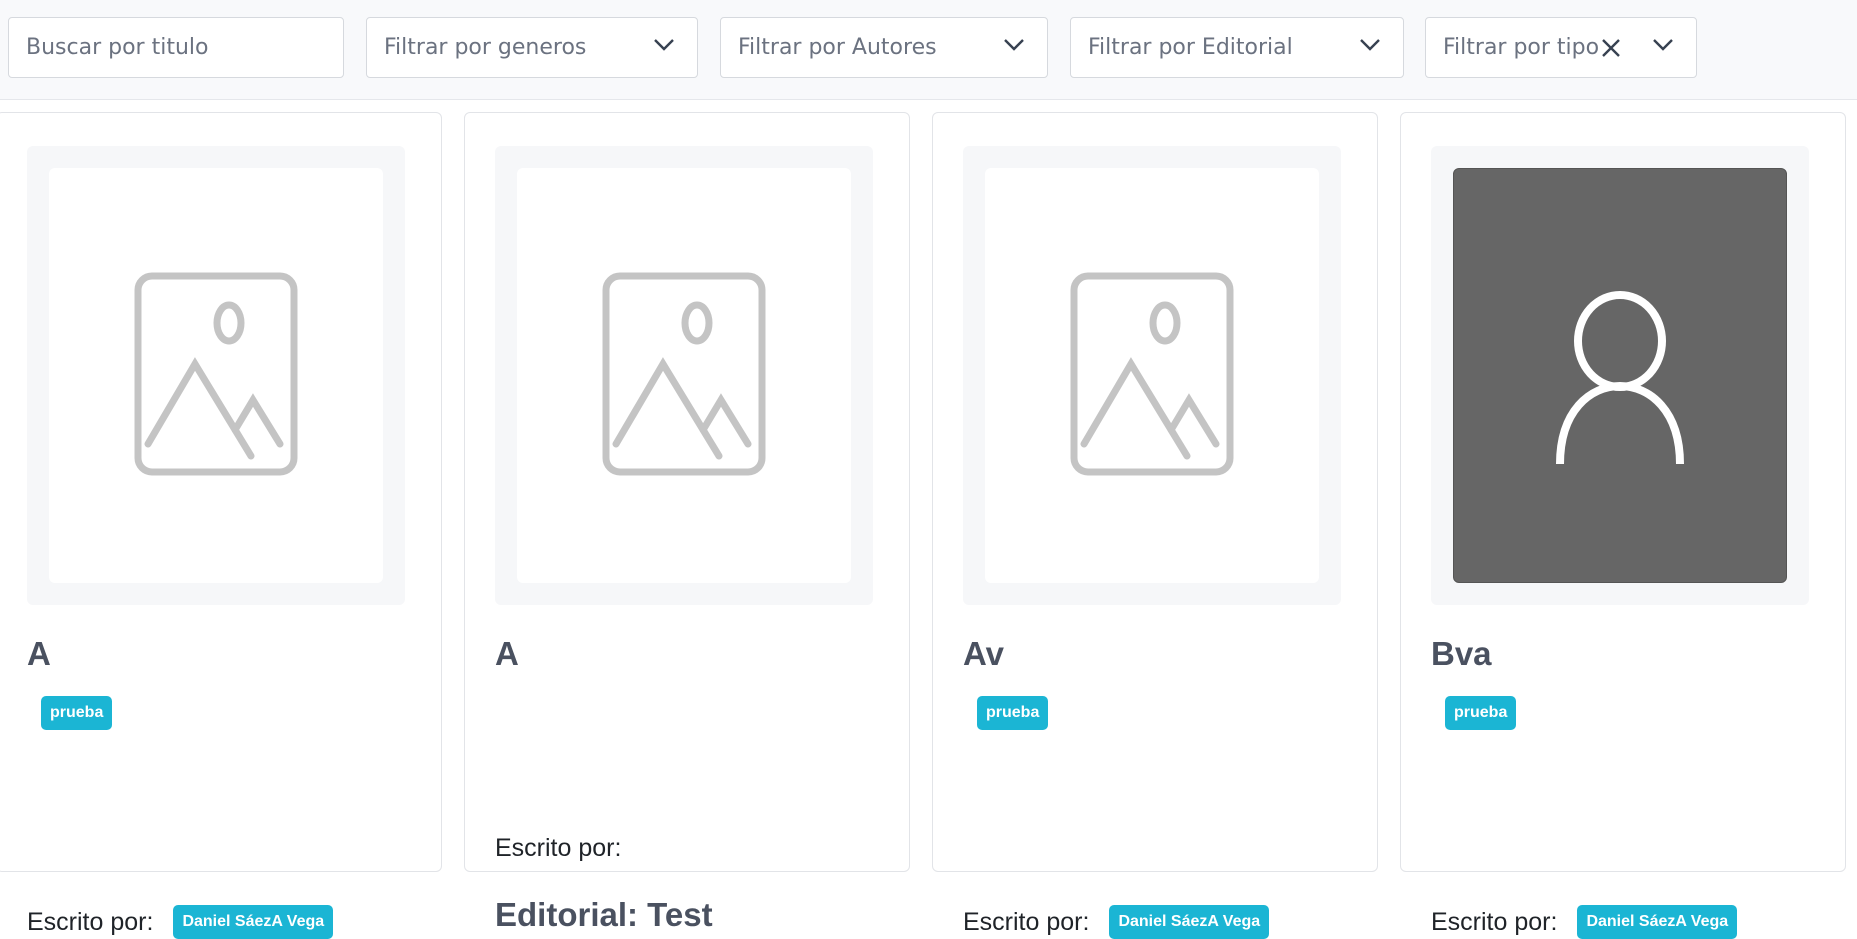 The height and width of the screenshot is (939, 1857). What do you see at coordinates (1190, 47) in the screenshot?
I see `publisher-filter-label: Filtrar por Editorial` at bounding box center [1190, 47].